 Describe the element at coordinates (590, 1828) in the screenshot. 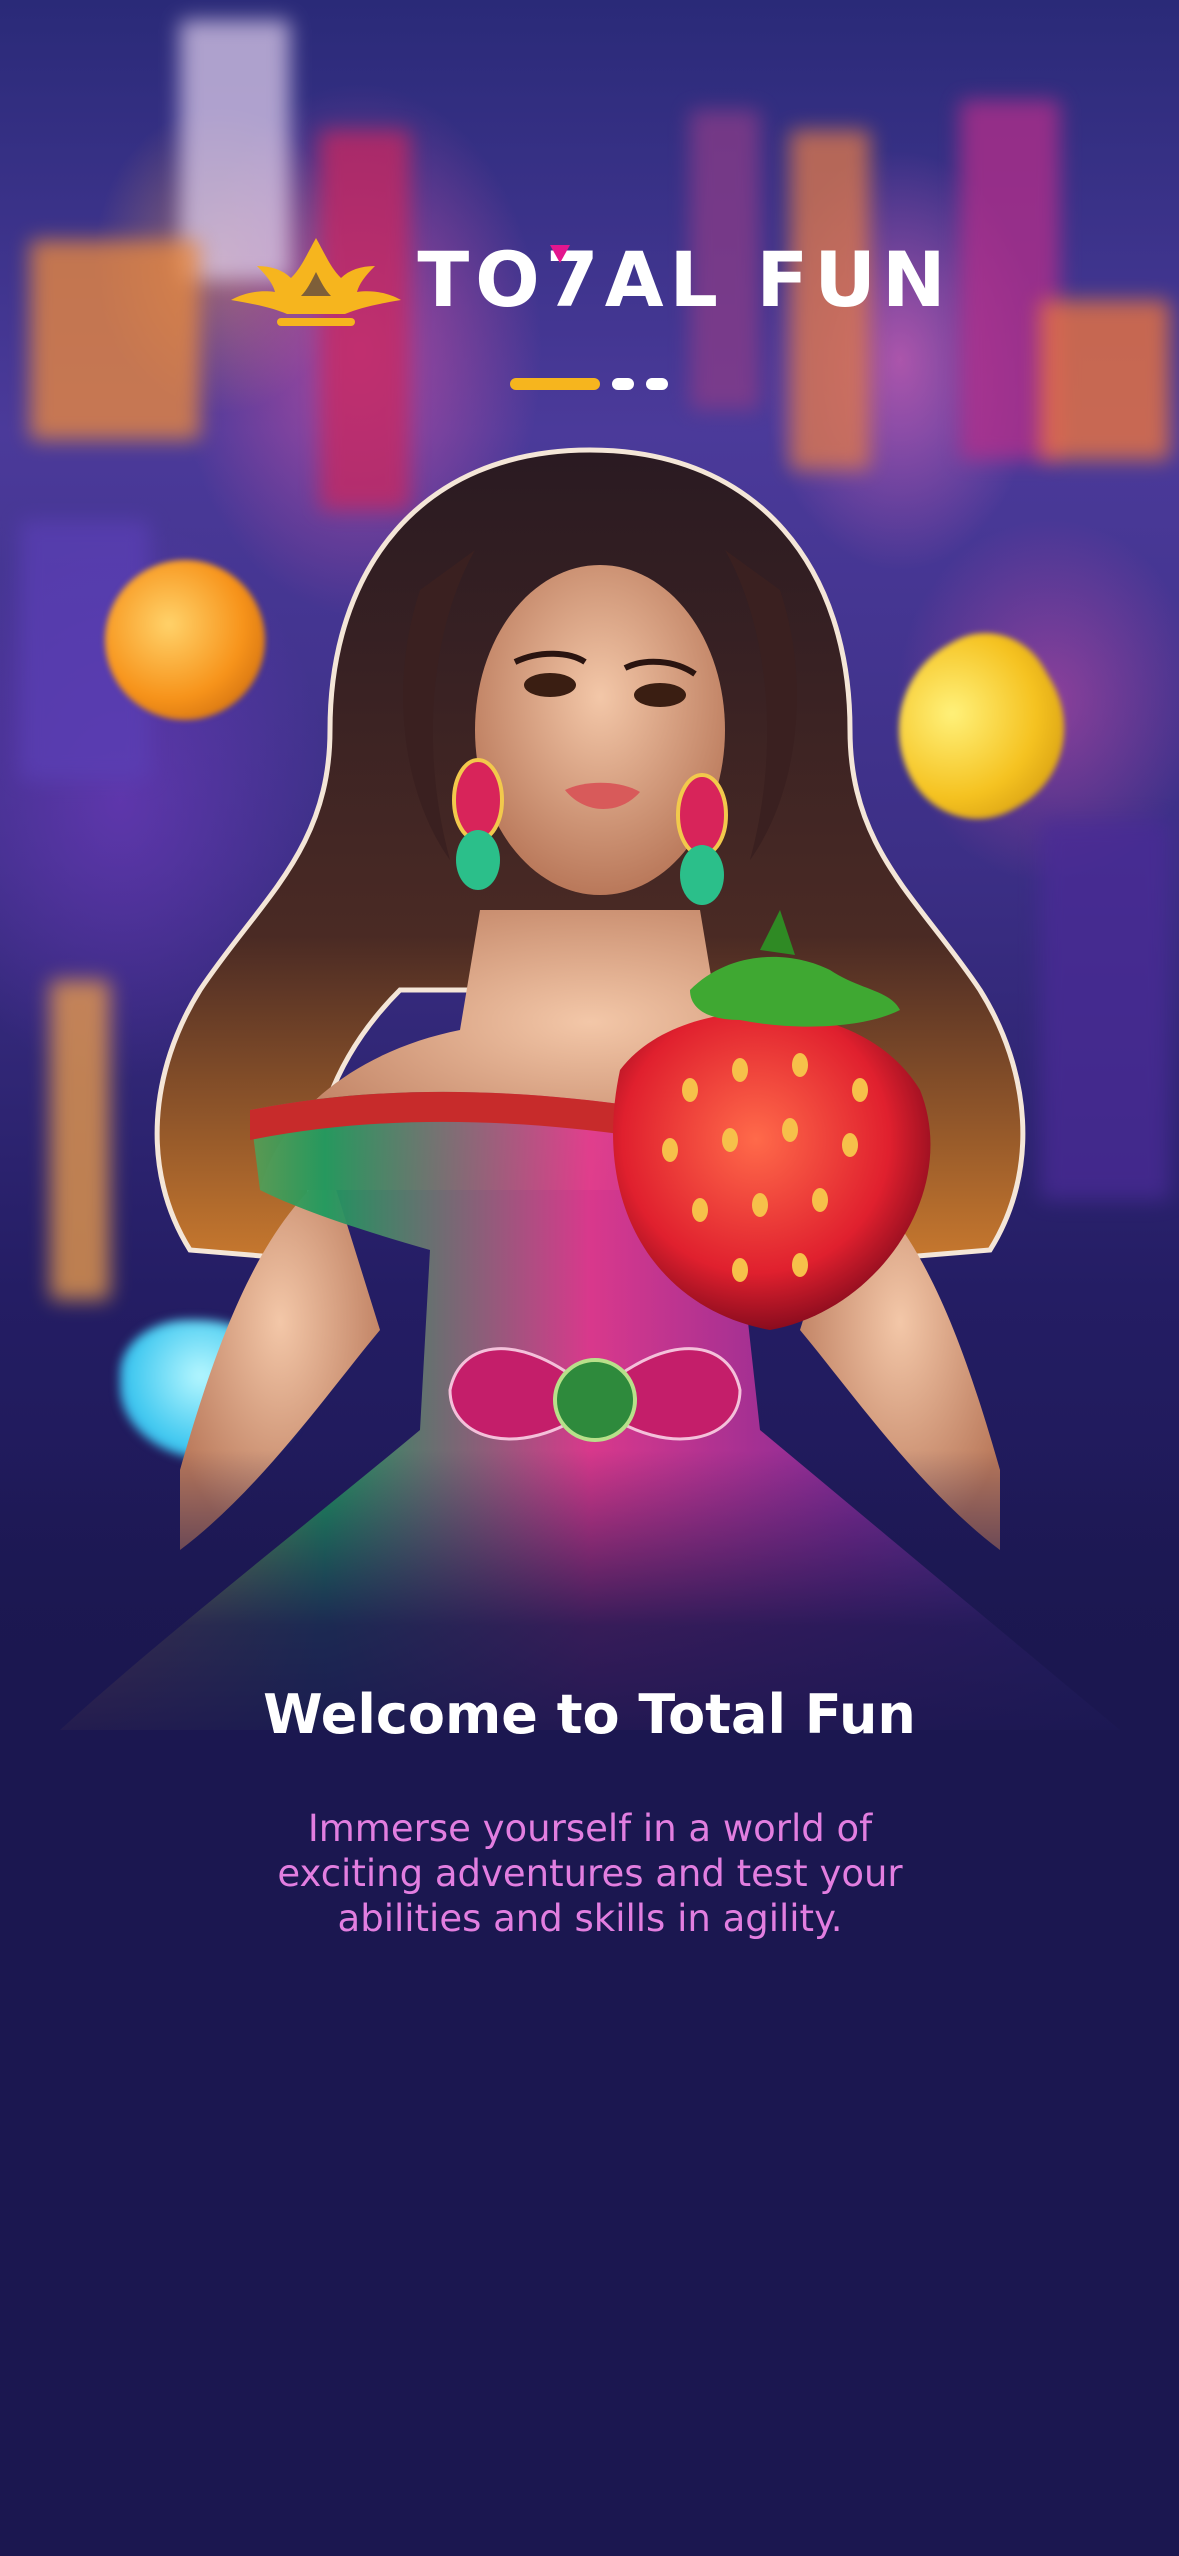

I see `subtitle-line: Immerse yourself in a world of` at that location.